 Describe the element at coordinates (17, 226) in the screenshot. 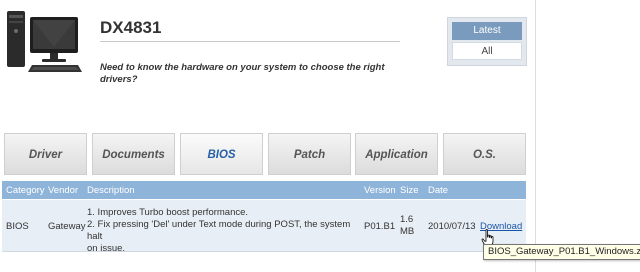

I see `row-category: BIOS` at that location.